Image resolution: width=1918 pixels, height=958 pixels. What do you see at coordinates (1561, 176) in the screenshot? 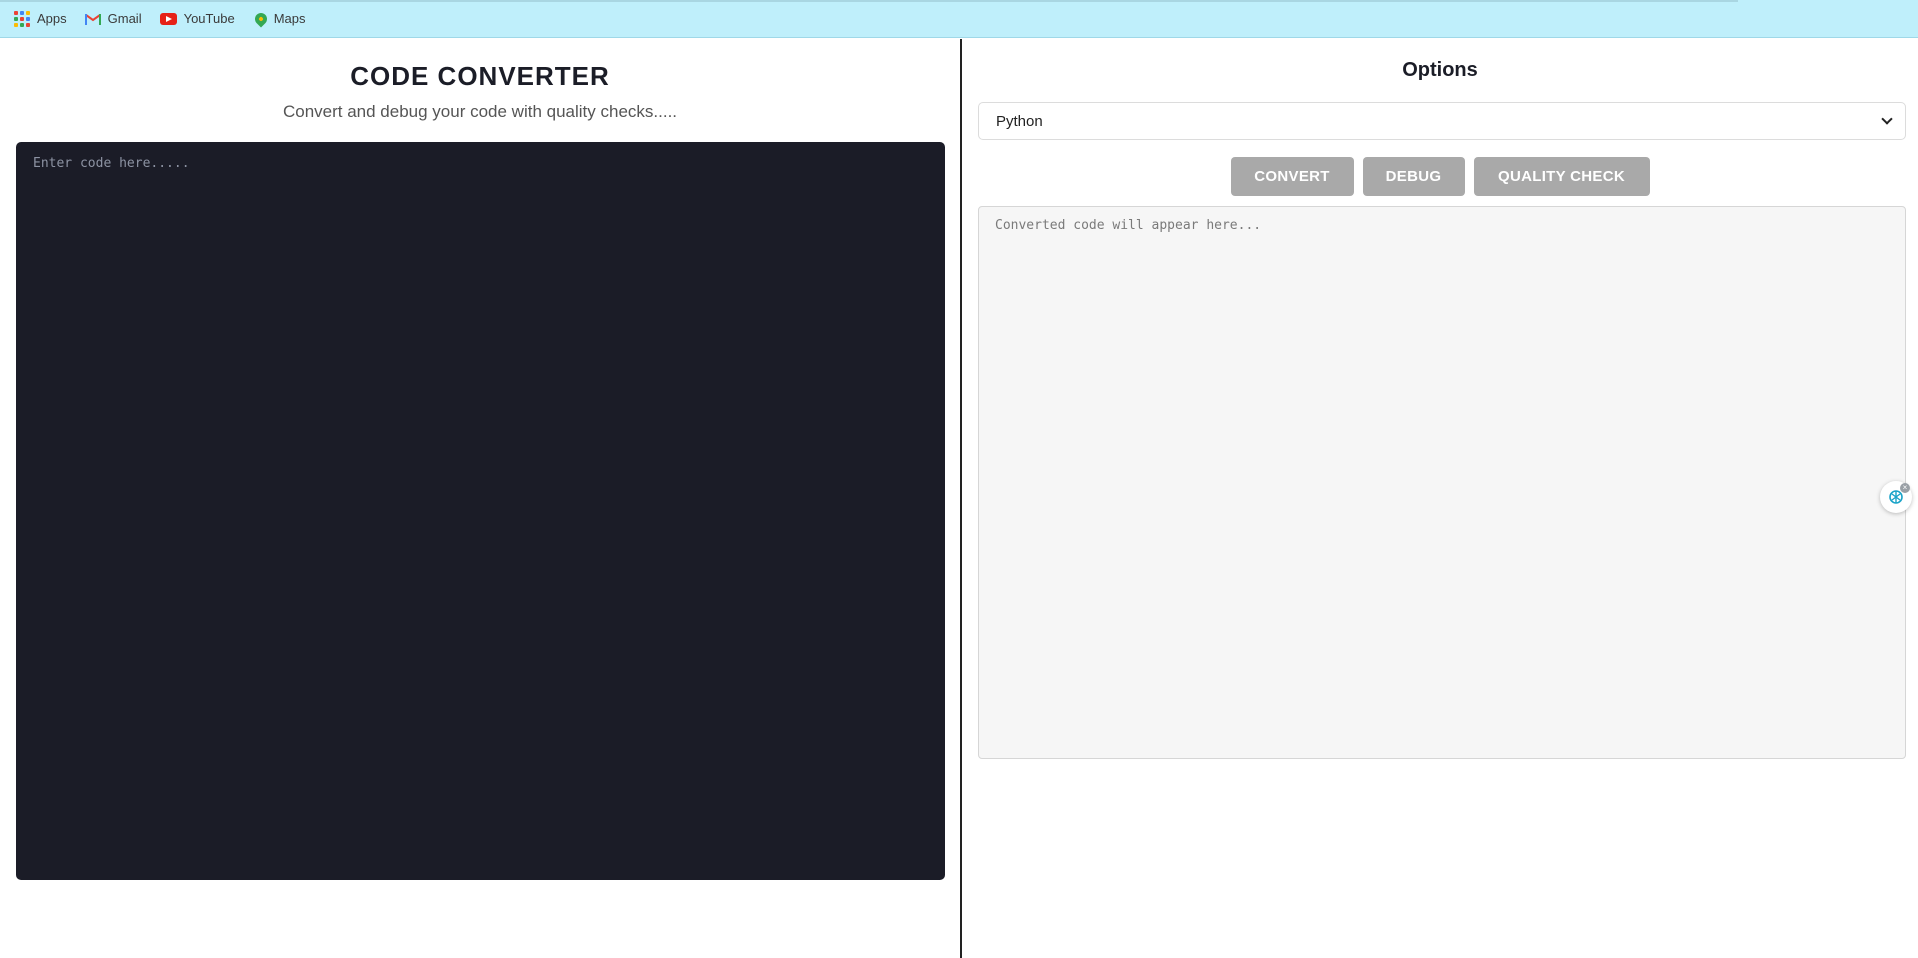
I see `quality-check-button: QUALITY CHECK` at bounding box center [1561, 176].